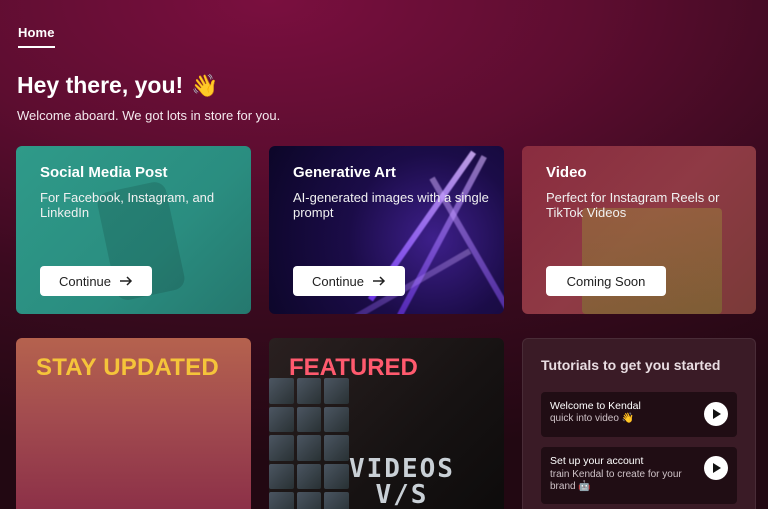 This screenshot has width=768, height=509. What do you see at coordinates (566, 172) in the screenshot?
I see `card-title: Video` at bounding box center [566, 172].